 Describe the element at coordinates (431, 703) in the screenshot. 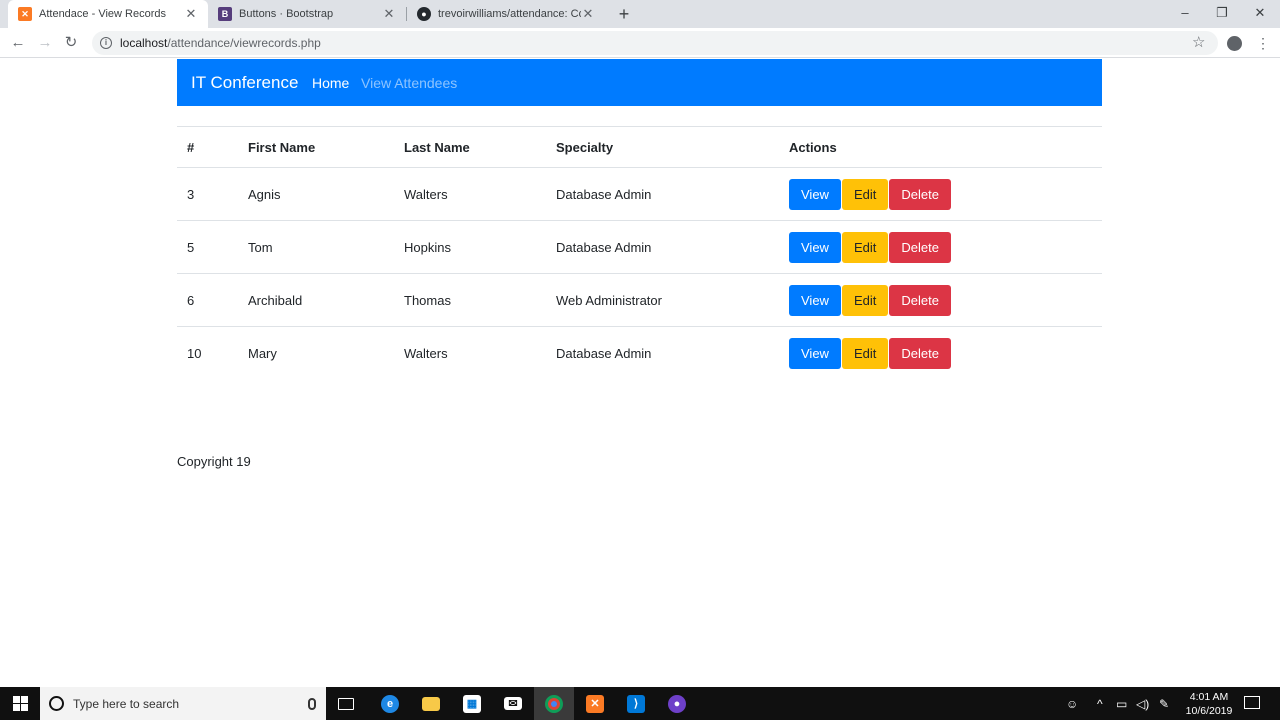

I see `file-explorer-icon` at that location.